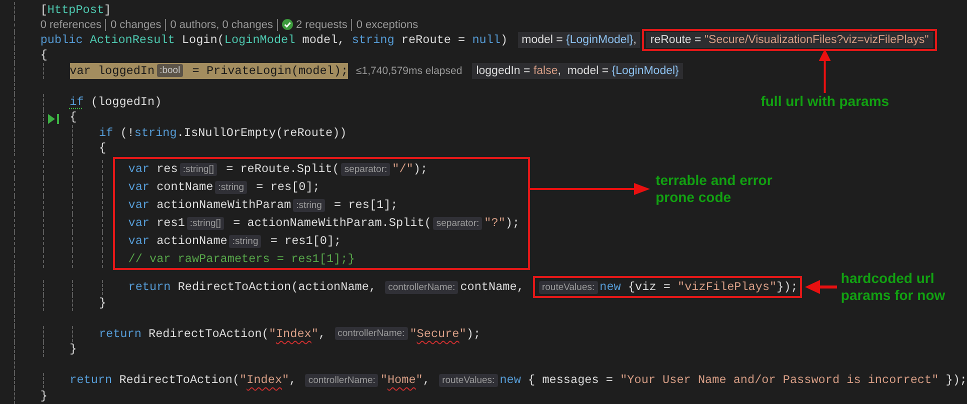  What do you see at coordinates (253, 287) in the screenshot?
I see `code-text: return RedirectToAction(actionName,` at bounding box center [253, 287].